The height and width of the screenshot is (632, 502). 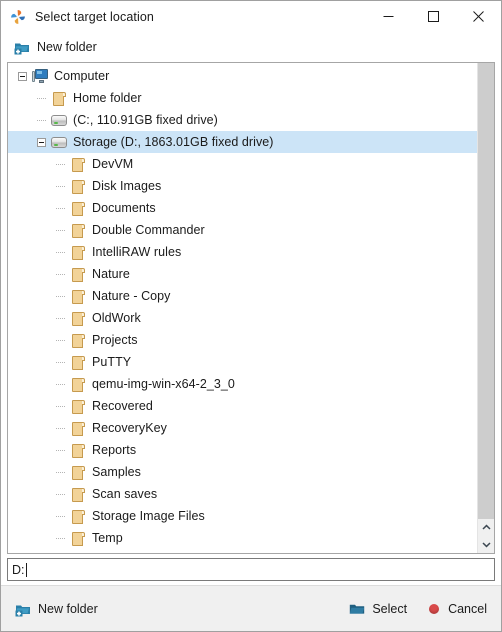 I want to click on minimize-icon, so click(x=388, y=16).